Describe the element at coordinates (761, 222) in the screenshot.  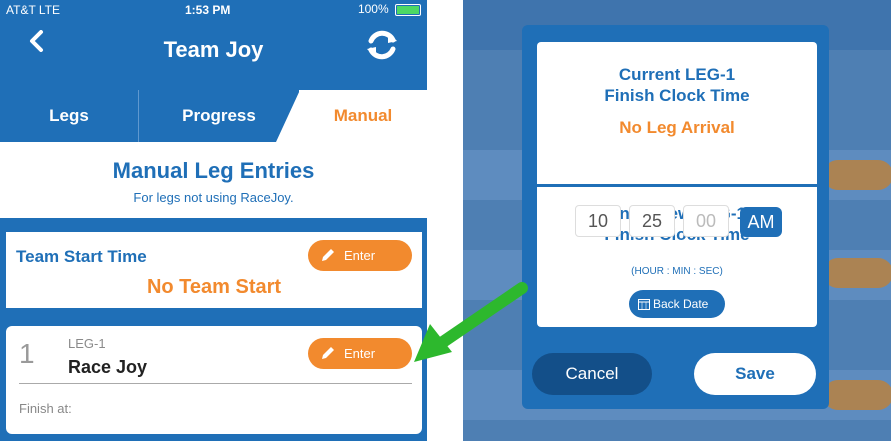
I see `am-pm-toggle: AM` at that location.